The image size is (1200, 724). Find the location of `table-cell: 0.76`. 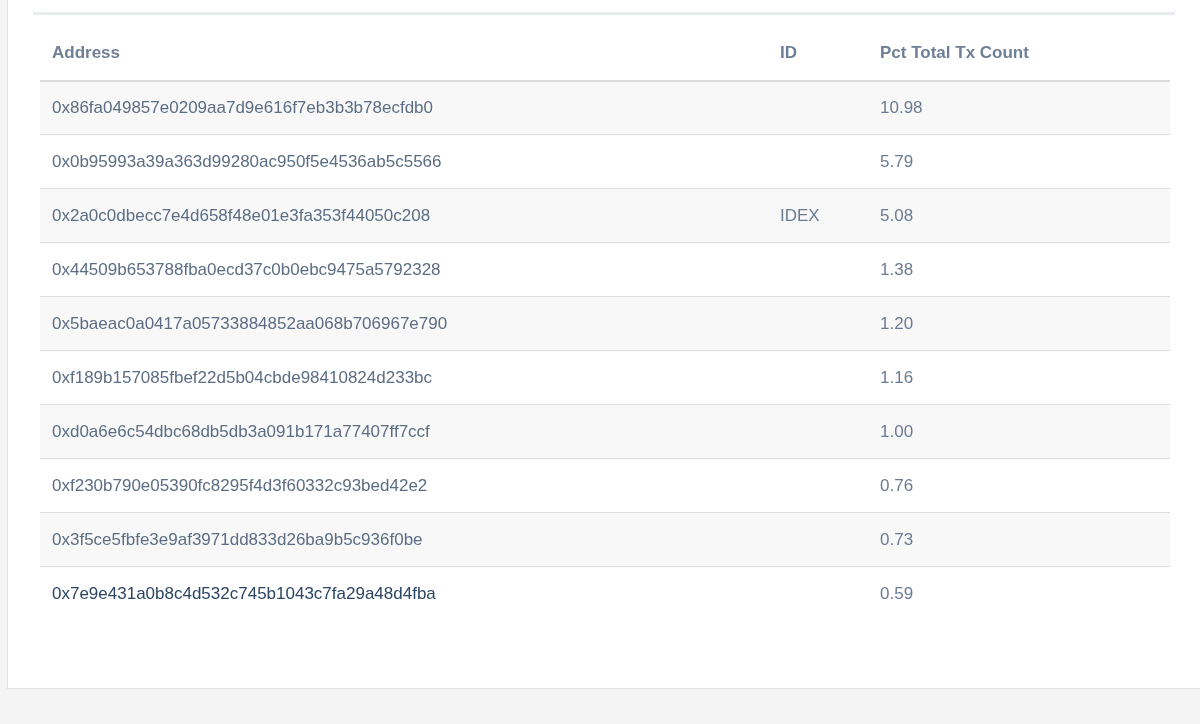

table-cell: 0.76 is located at coordinates (897, 485).